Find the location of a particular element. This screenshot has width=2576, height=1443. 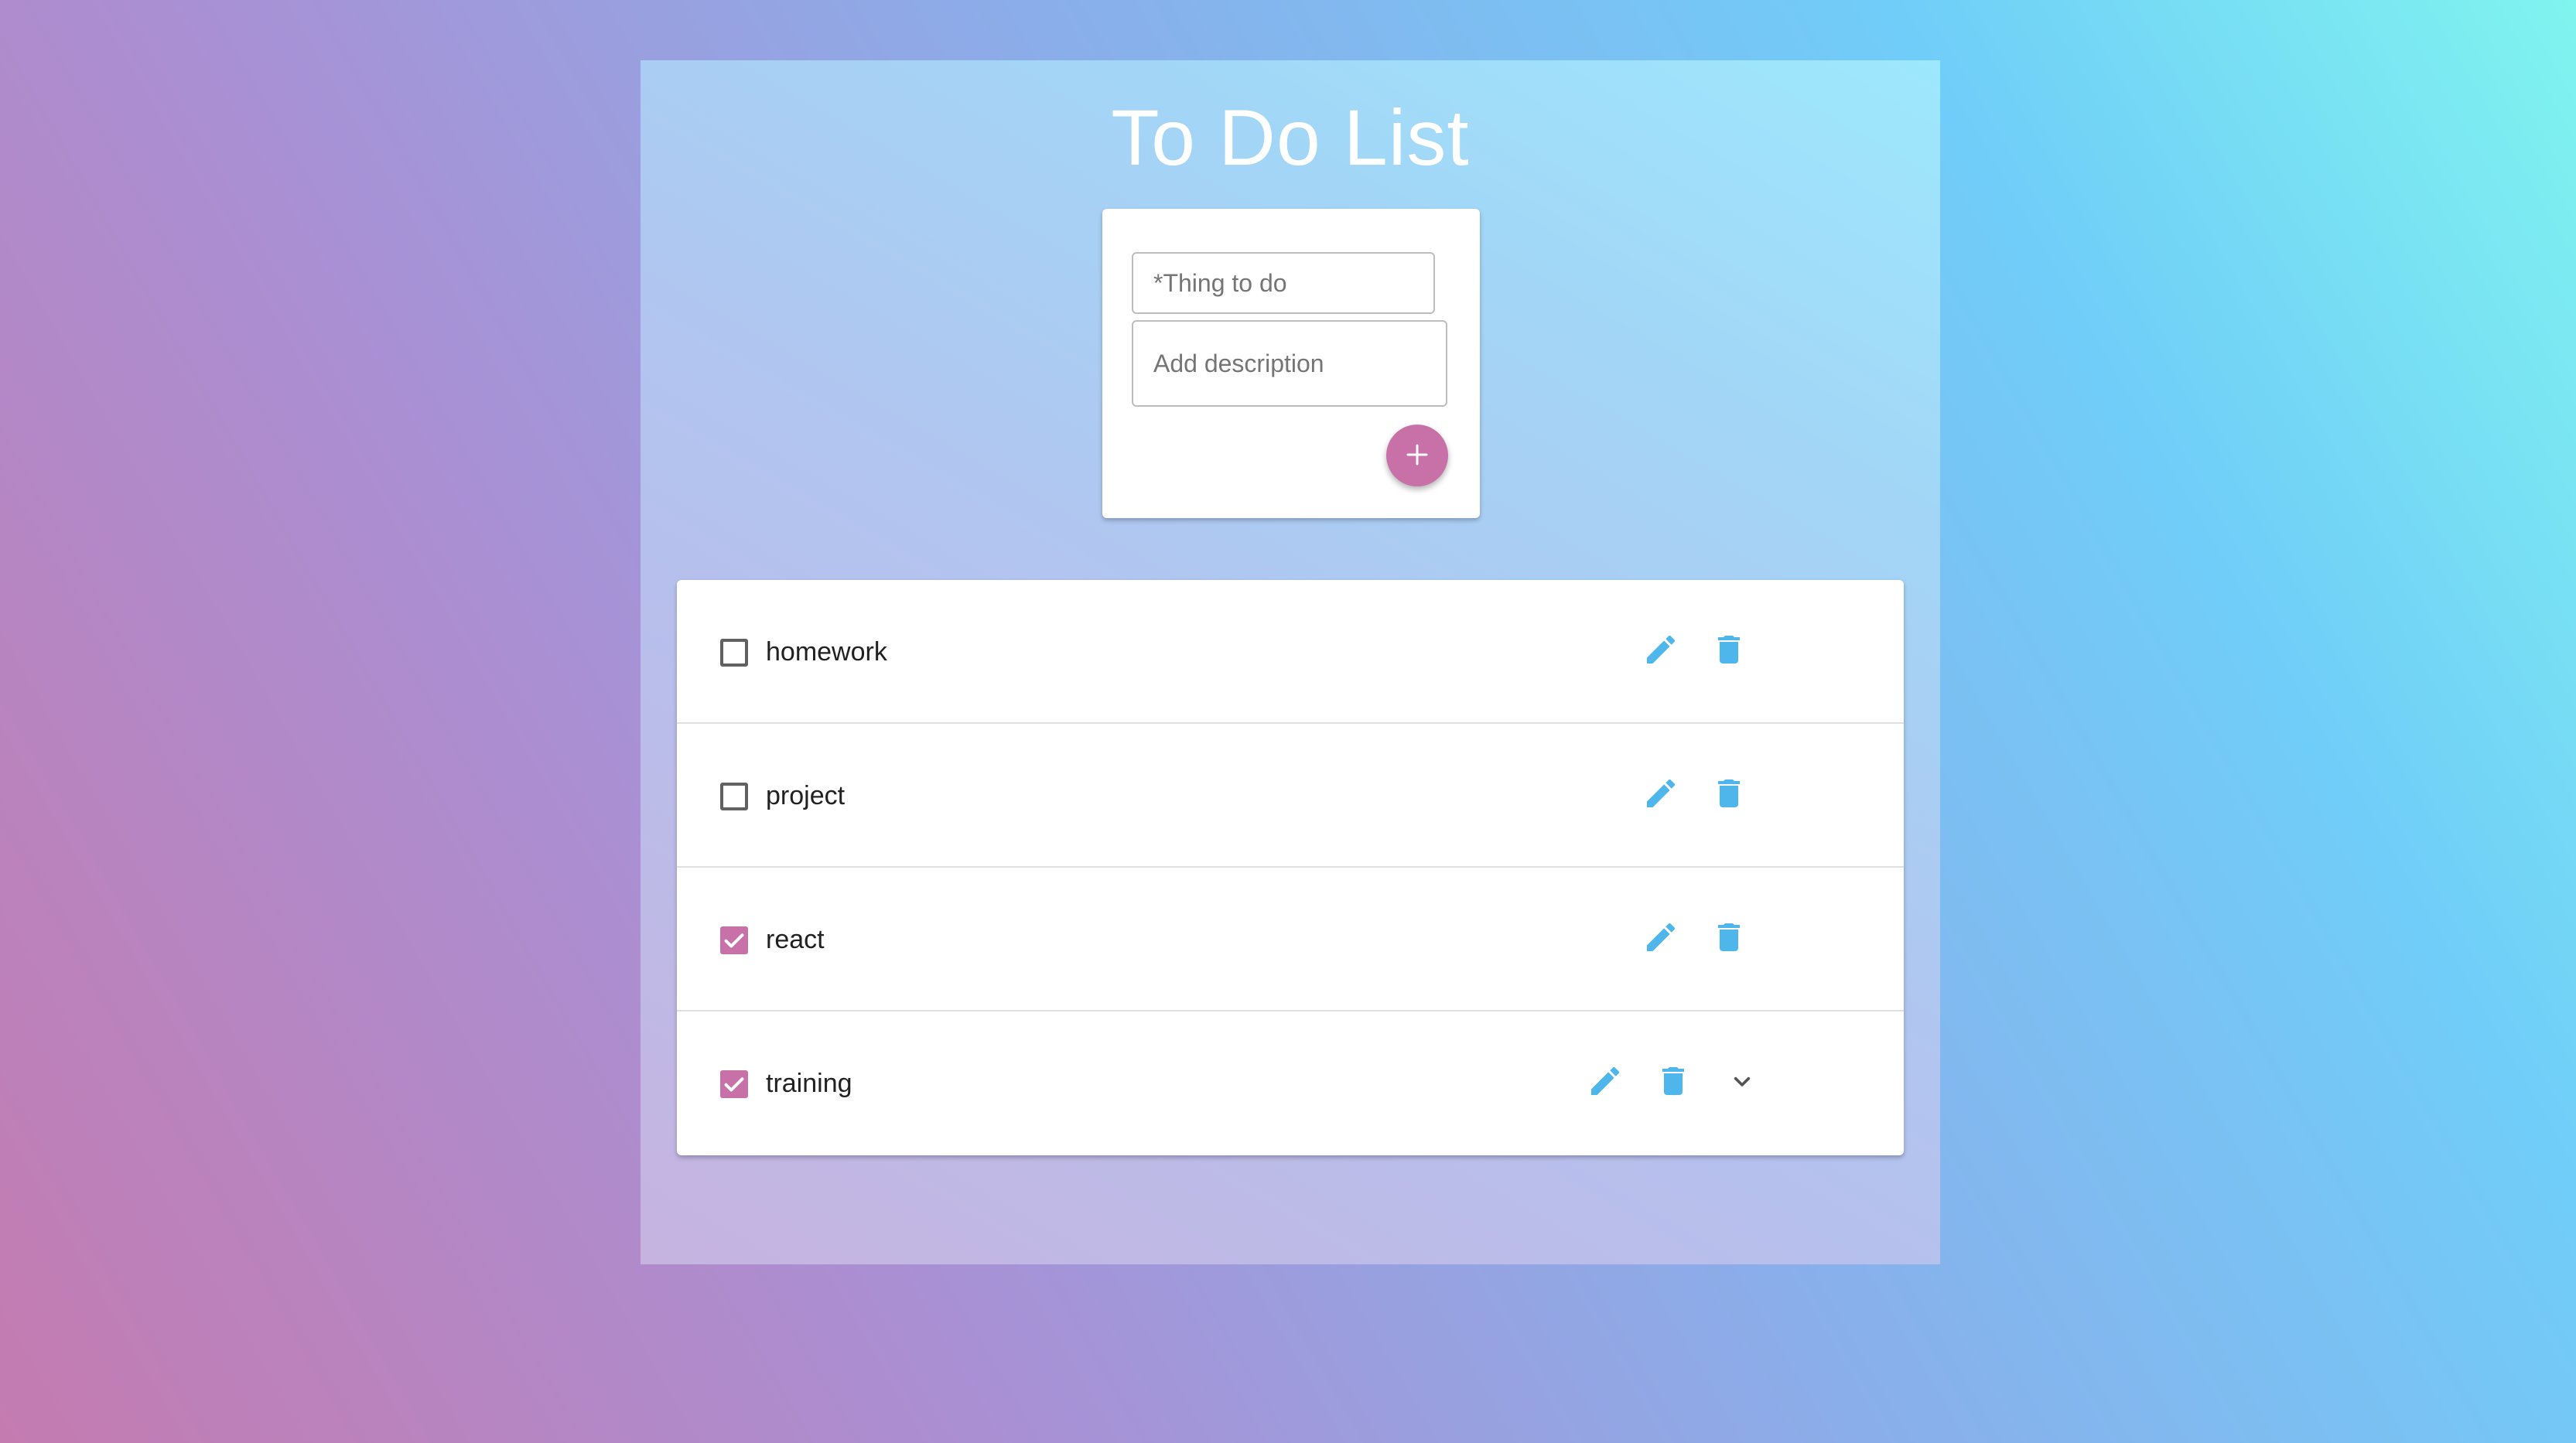

add-todo-card is located at coordinates (1291, 363).